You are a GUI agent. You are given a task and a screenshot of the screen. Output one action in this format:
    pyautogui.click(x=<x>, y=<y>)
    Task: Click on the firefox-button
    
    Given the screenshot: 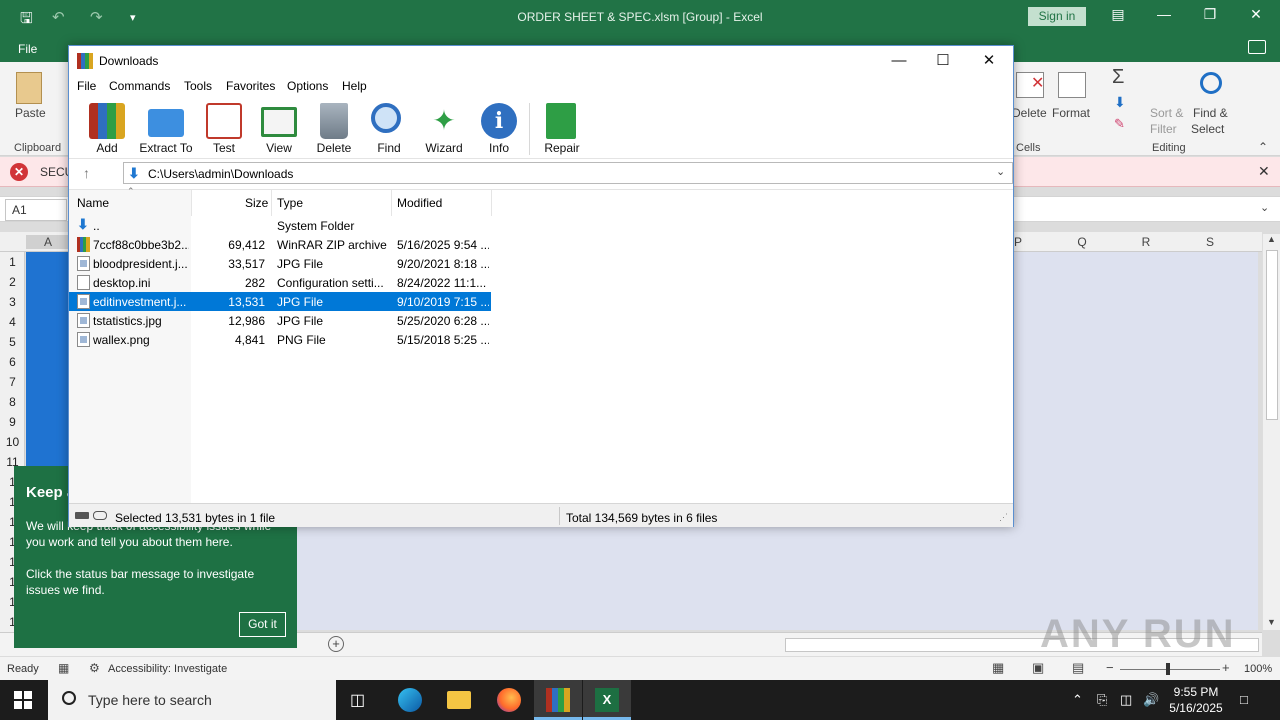 What is the action you would take?
    pyautogui.click(x=509, y=700)
    